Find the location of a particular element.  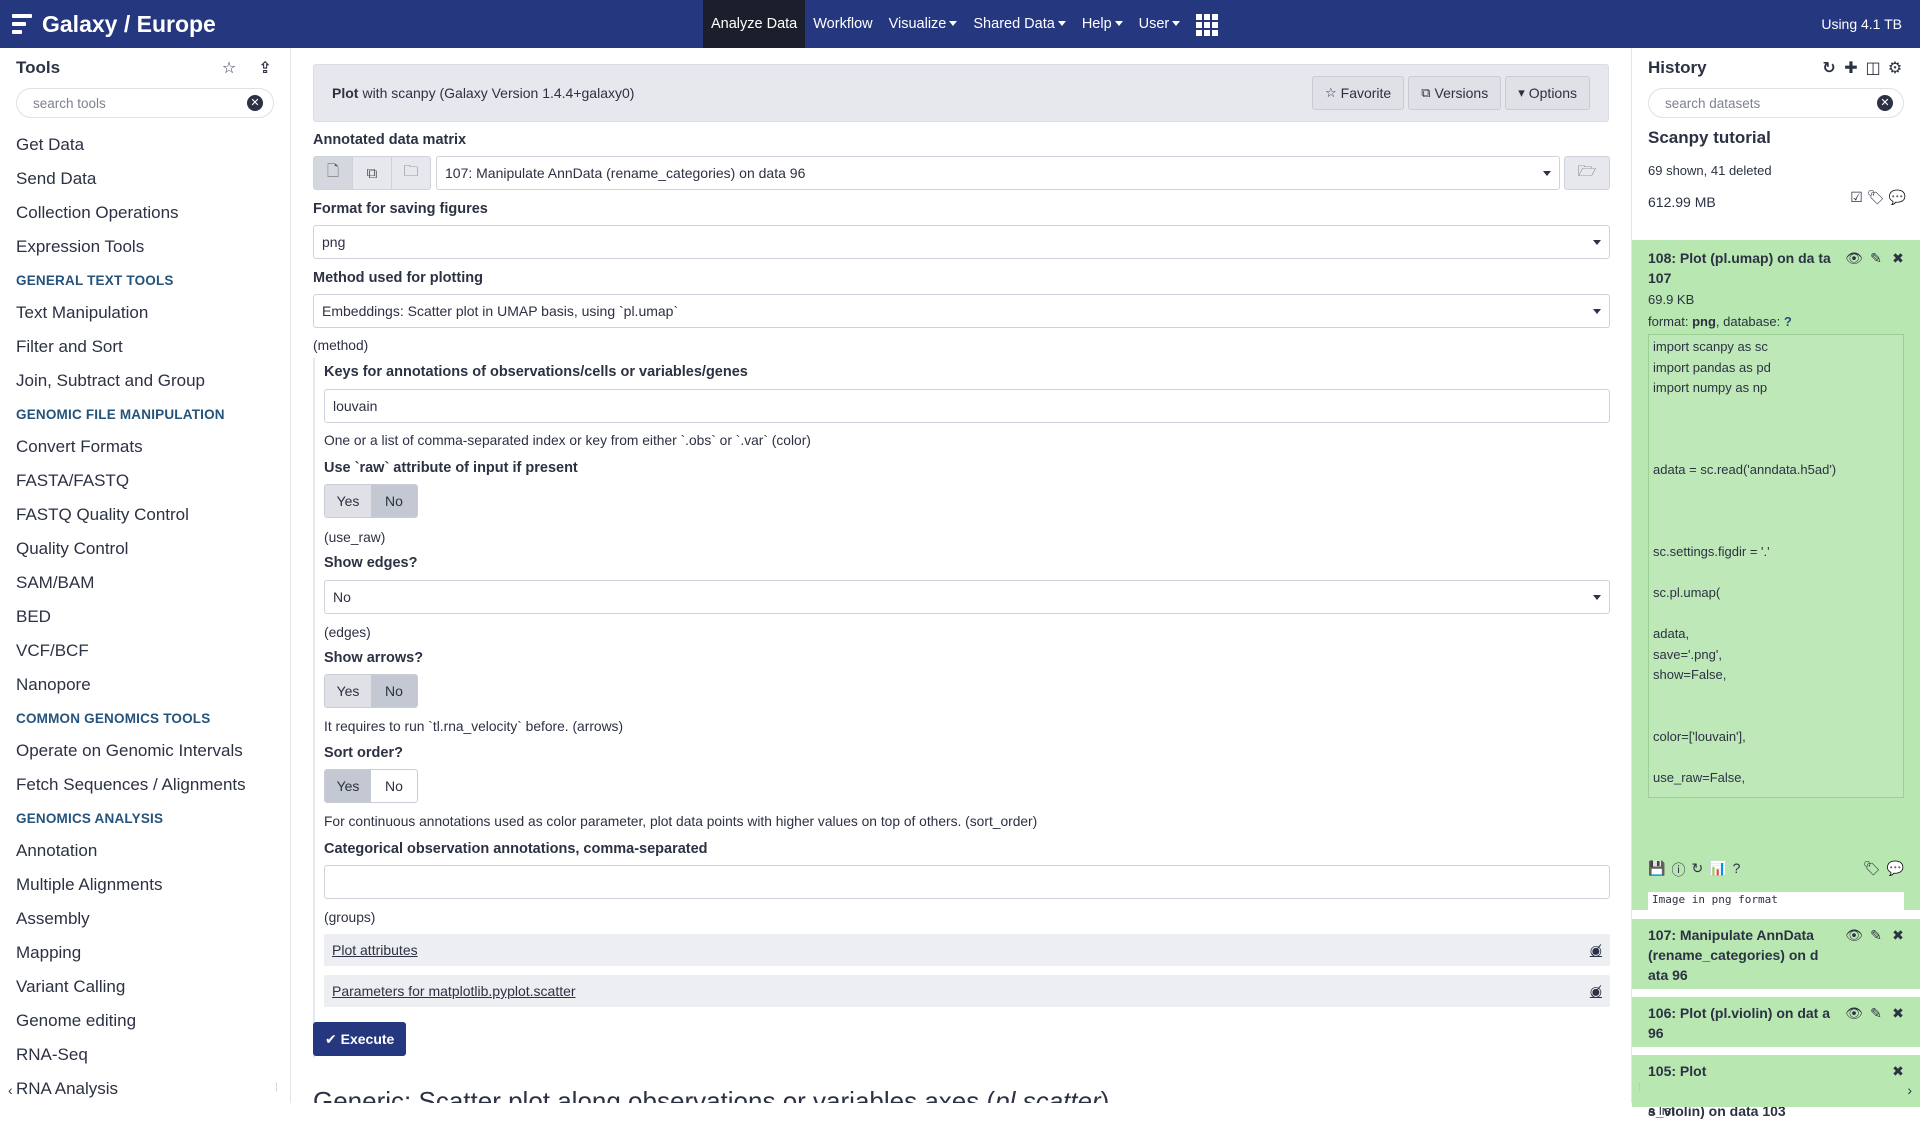

tool-category: BED is located at coordinates (145, 617).